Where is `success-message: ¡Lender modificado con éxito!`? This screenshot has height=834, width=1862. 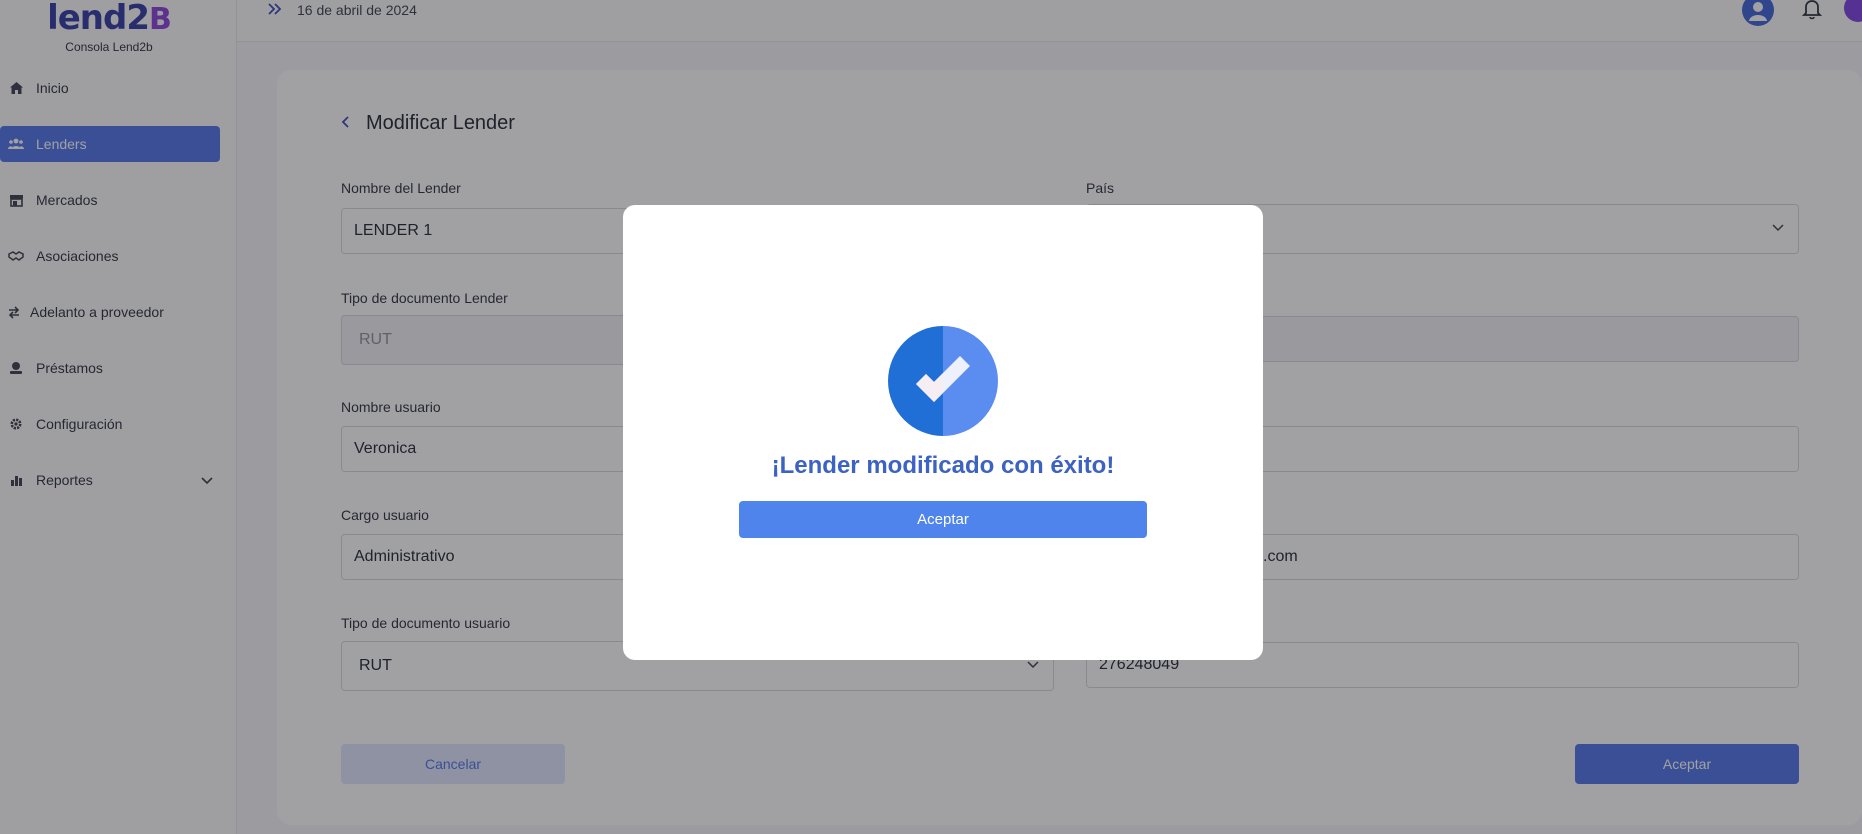 success-message: ¡Lender modificado con éxito! is located at coordinates (943, 465).